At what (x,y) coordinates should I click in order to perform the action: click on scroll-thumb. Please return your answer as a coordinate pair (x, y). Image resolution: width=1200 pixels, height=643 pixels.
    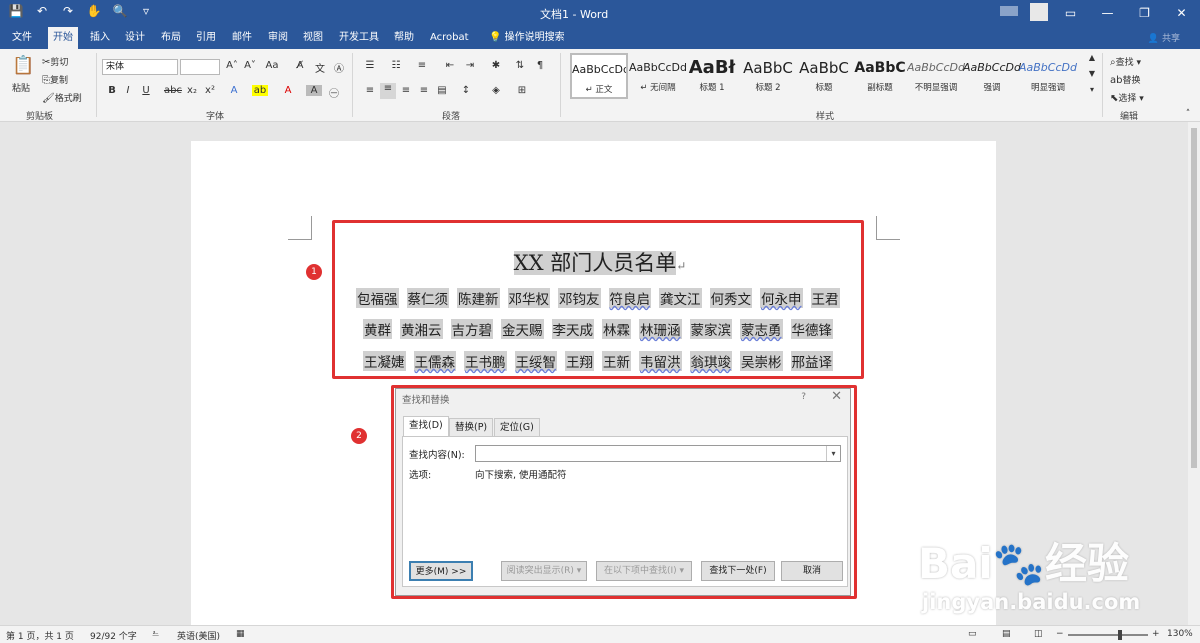
    Looking at the image, I should click on (1194, 298).